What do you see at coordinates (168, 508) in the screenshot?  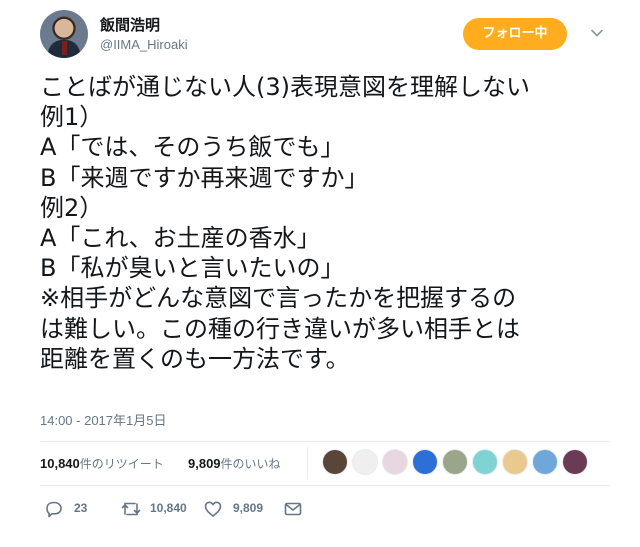 I see `retweet-count: 10,840` at bounding box center [168, 508].